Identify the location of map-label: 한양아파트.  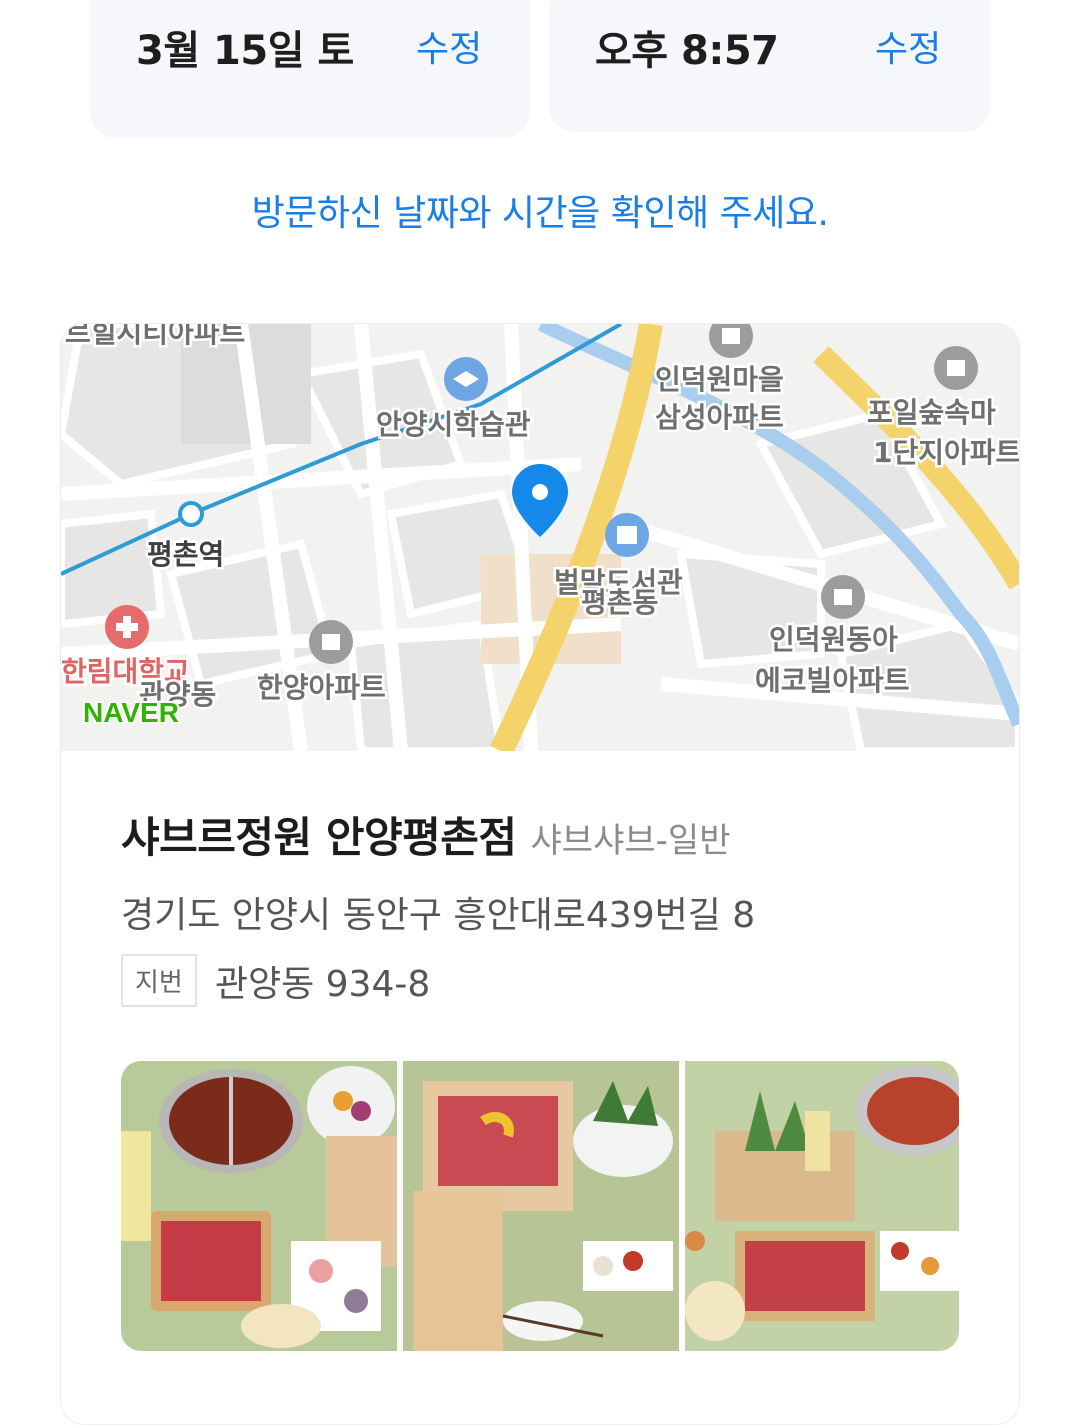
(321, 687).